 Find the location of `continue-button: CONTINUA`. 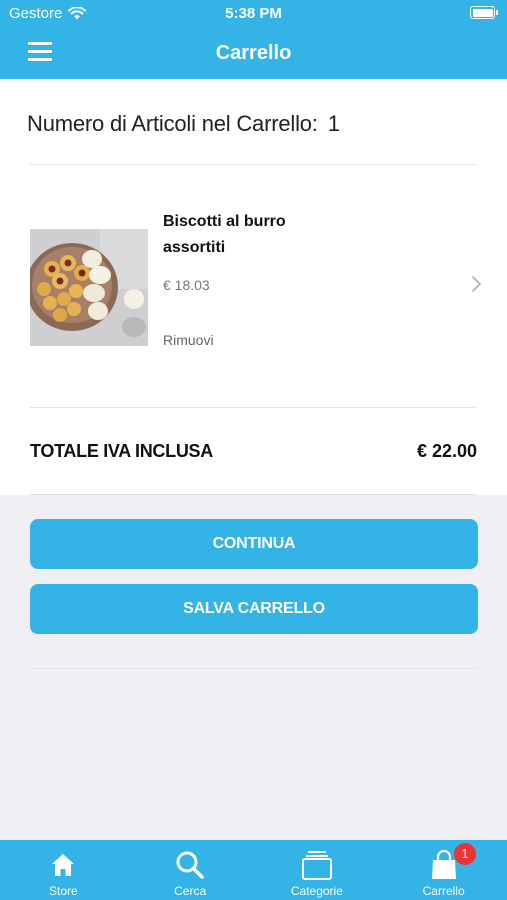

continue-button: CONTINUA is located at coordinates (254, 544).